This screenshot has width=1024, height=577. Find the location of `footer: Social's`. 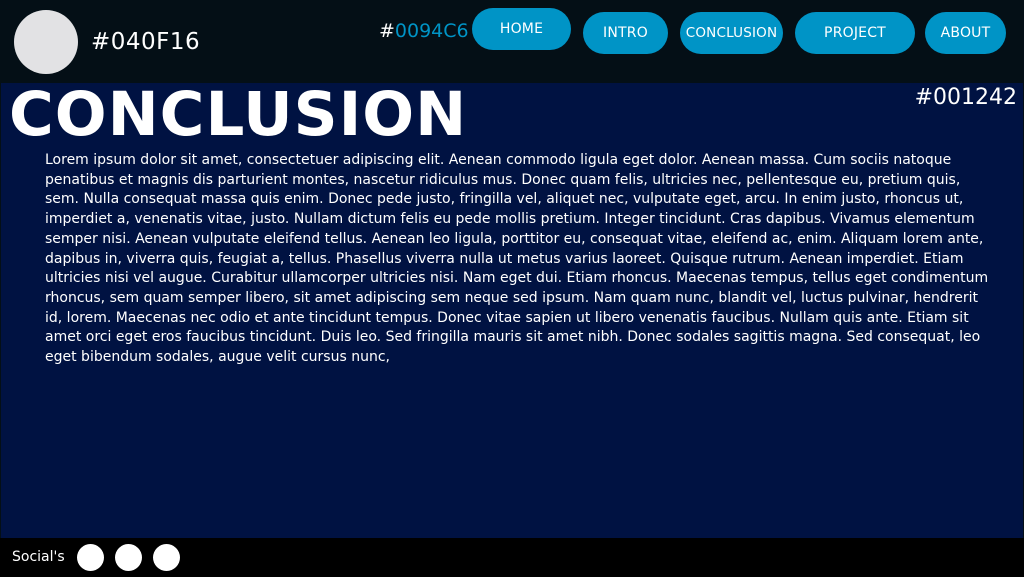

footer: Social's is located at coordinates (512, 557).